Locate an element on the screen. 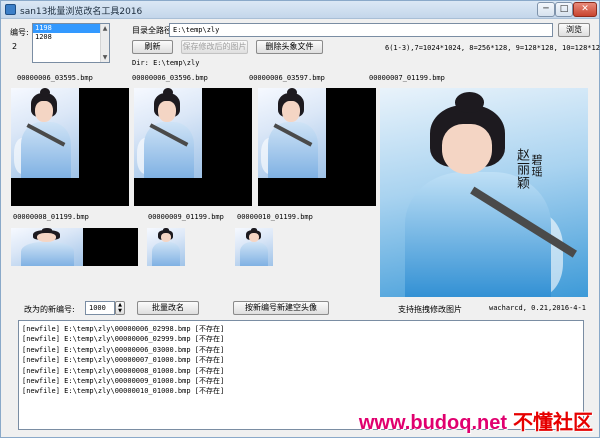 The image size is (600, 438). watermark-url: www.budoq.net is located at coordinates (432, 423).